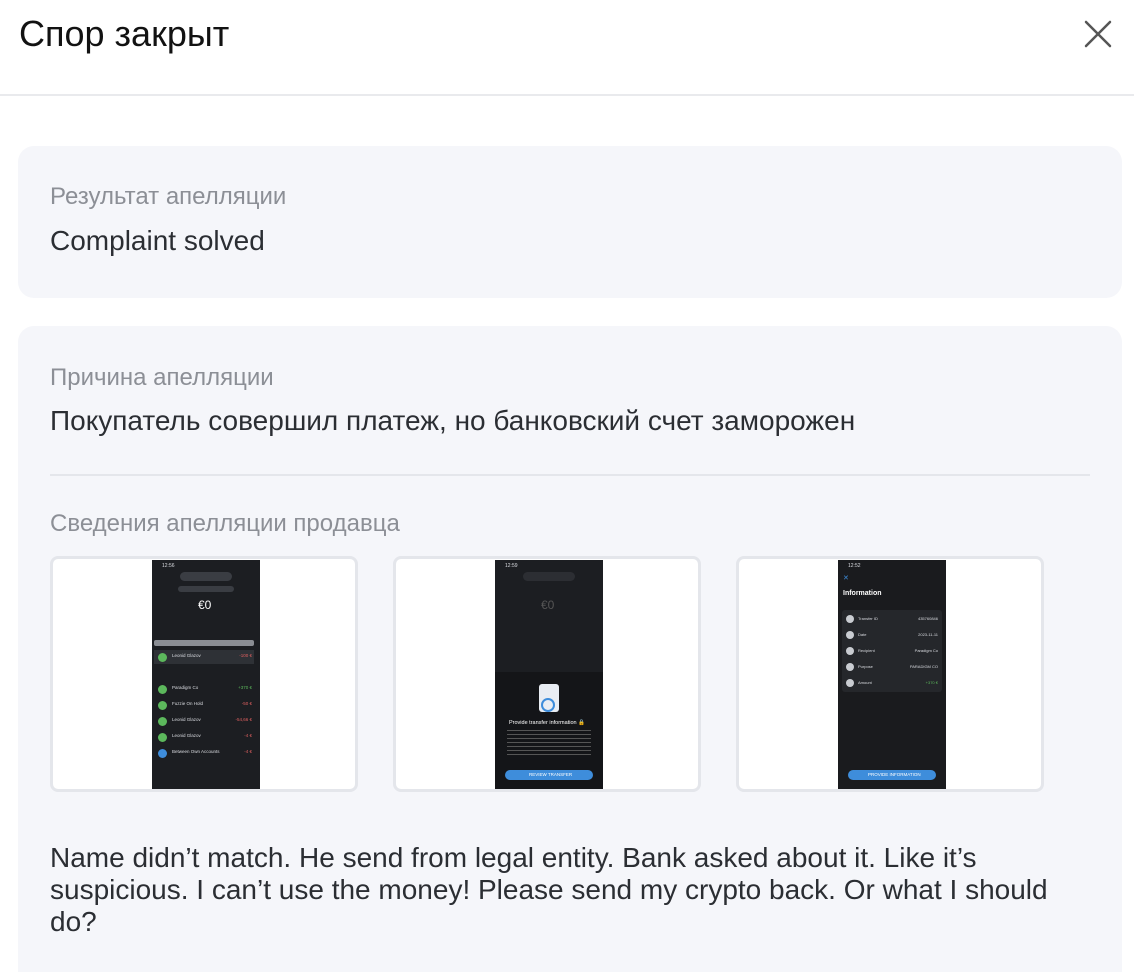  I want to click on sheet-text, so click(549, 744).